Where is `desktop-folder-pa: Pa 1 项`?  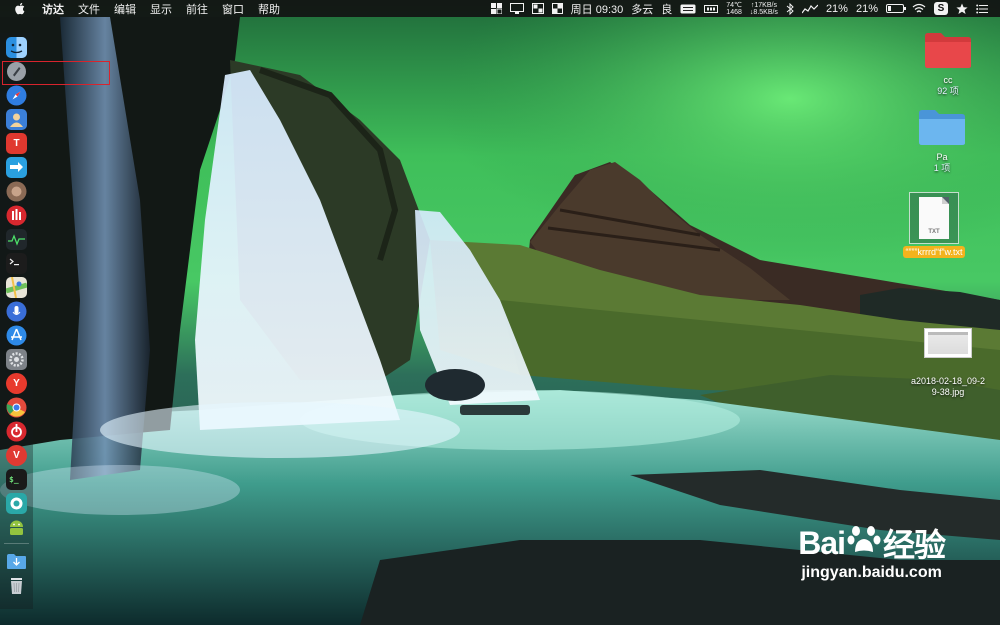
desktop-folder-pa: Pa 1 项 is located at coordinates (942, 140).